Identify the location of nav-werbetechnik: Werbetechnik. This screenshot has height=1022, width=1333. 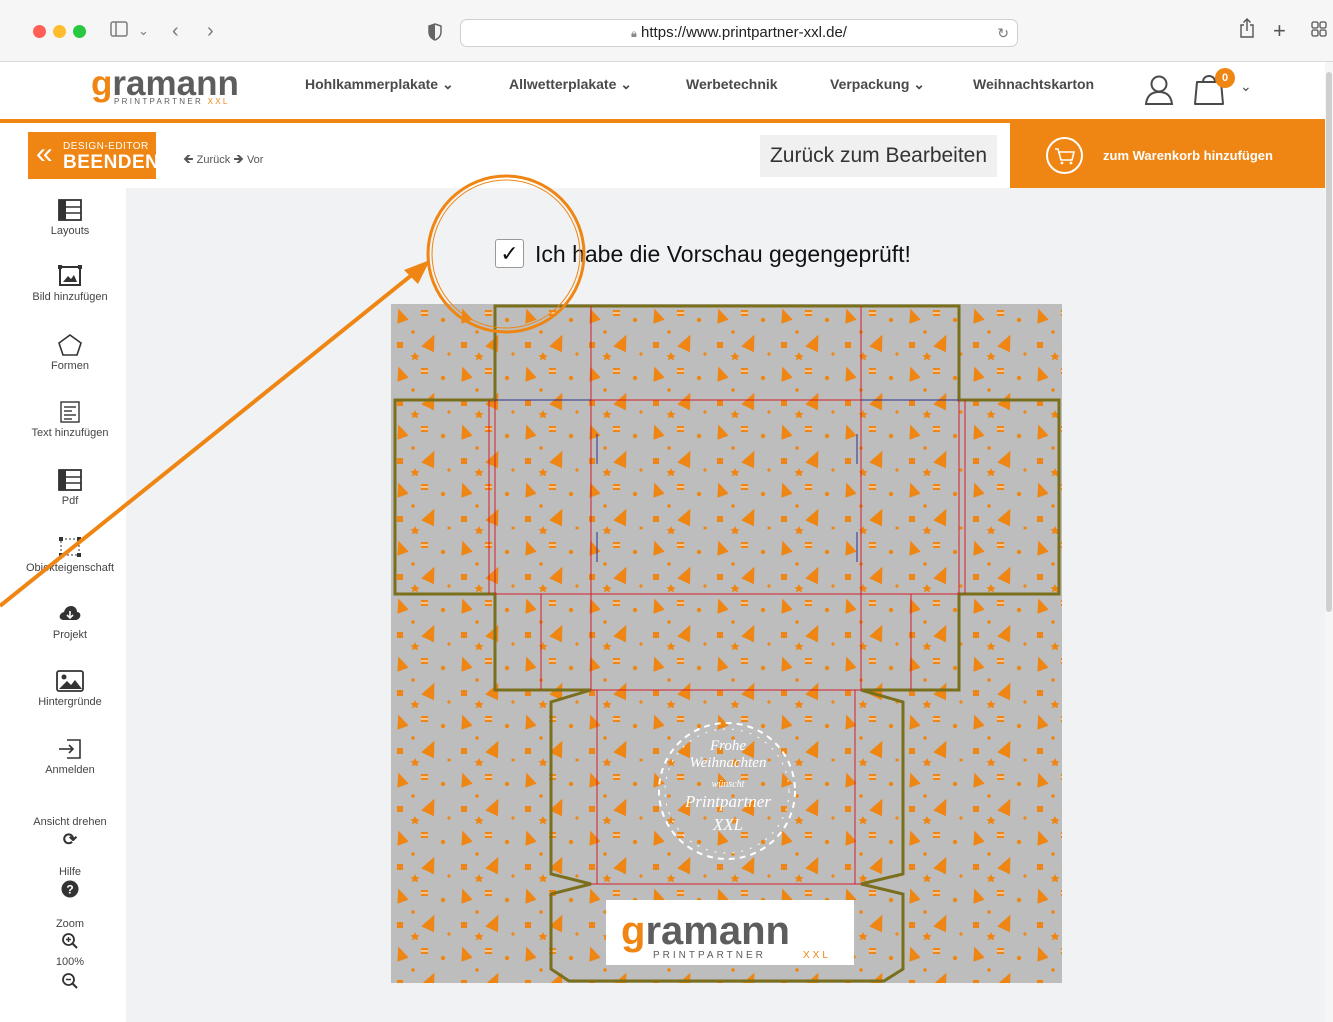
(732, 84).